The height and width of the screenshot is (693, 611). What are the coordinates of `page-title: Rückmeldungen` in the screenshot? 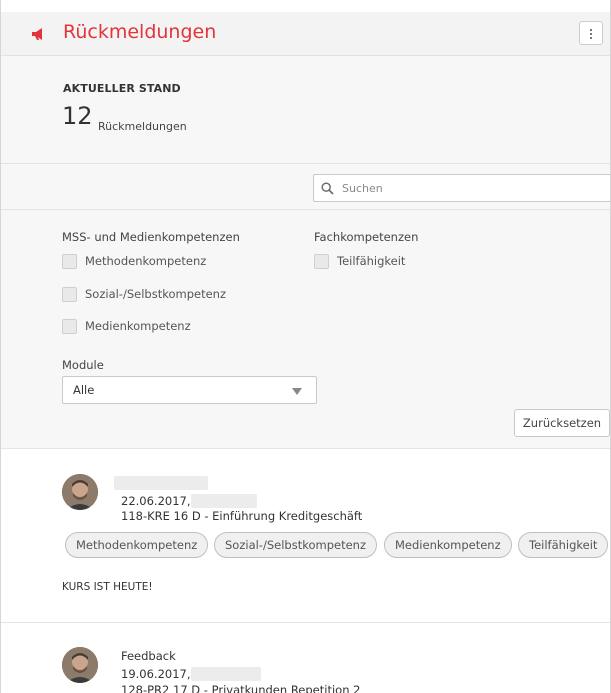 It's located at (140, 32).